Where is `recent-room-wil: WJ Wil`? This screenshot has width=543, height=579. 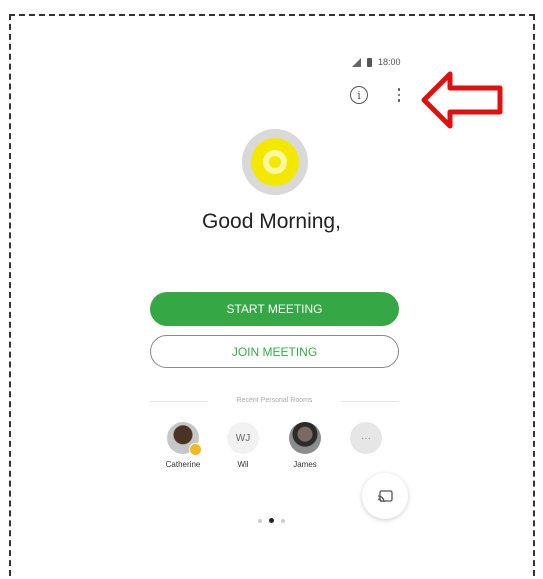 recent-room-wil: WJ Wil is located at coordinates (243, 445).